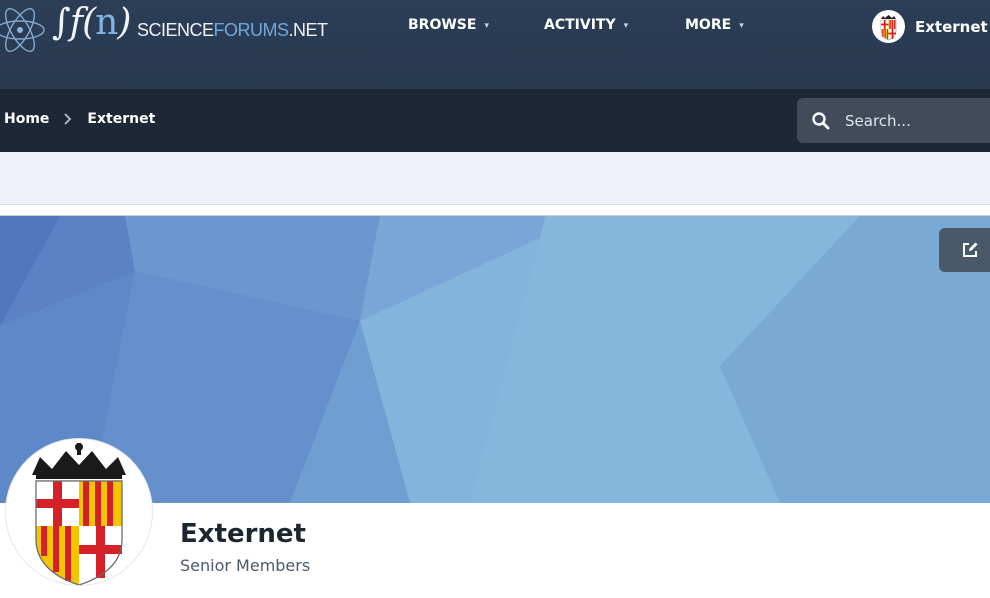  I want to click on coat-of-arms-image, so click(79, 514).